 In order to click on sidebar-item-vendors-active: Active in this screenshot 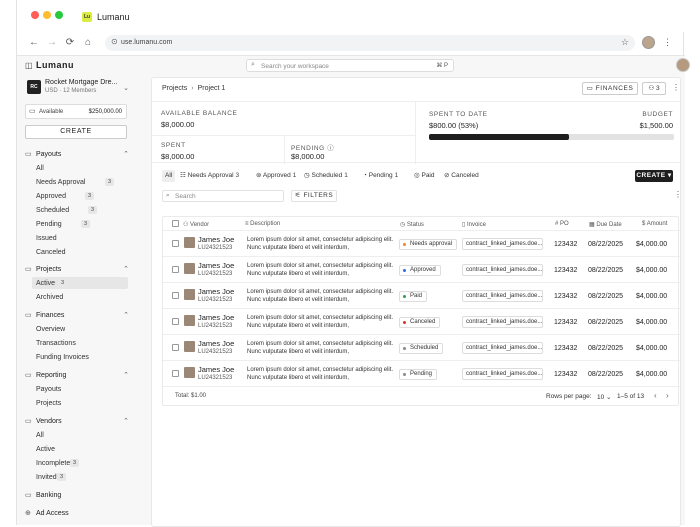, I will do `click(80, 449)`.